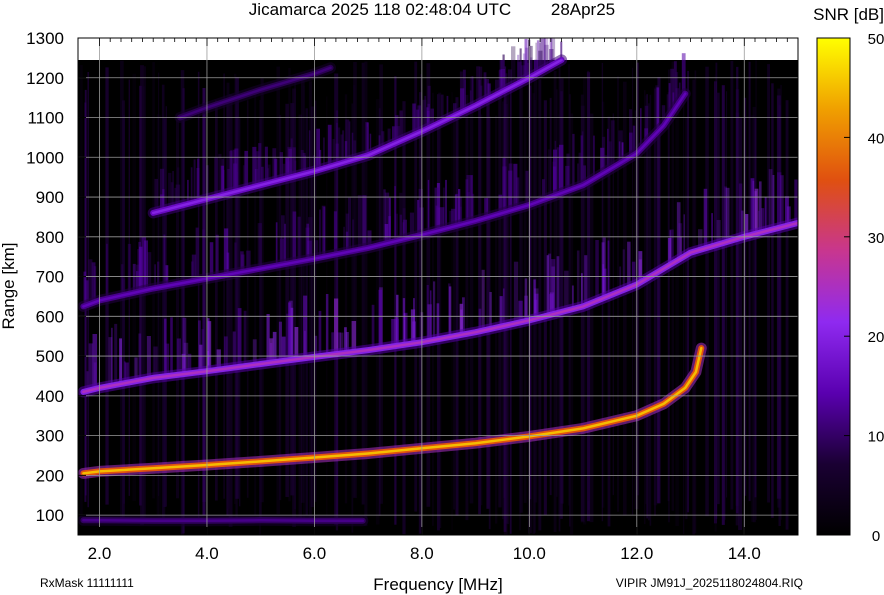  What do you see at coordinates (315, 553) in the screenshot?
I see `x-tick-label: 6.0` at bounding box center [315, 553].